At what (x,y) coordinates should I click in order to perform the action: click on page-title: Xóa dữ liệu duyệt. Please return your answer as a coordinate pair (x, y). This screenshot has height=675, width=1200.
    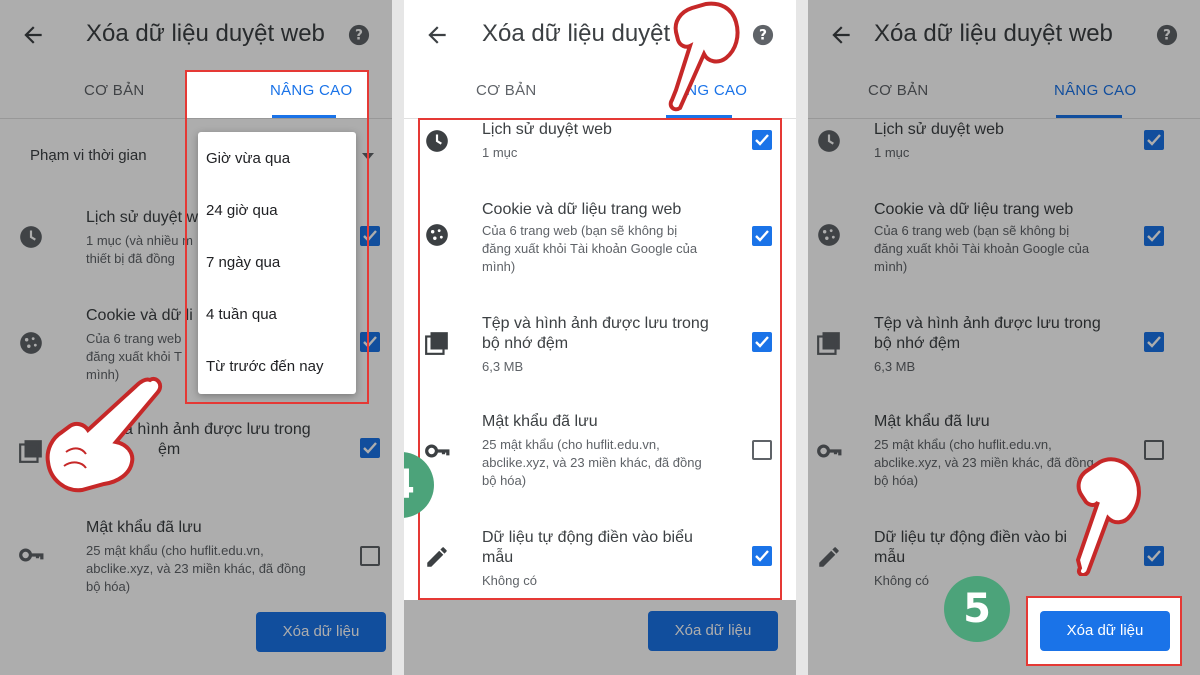
    Looking at the image, I should click on (576, 33).